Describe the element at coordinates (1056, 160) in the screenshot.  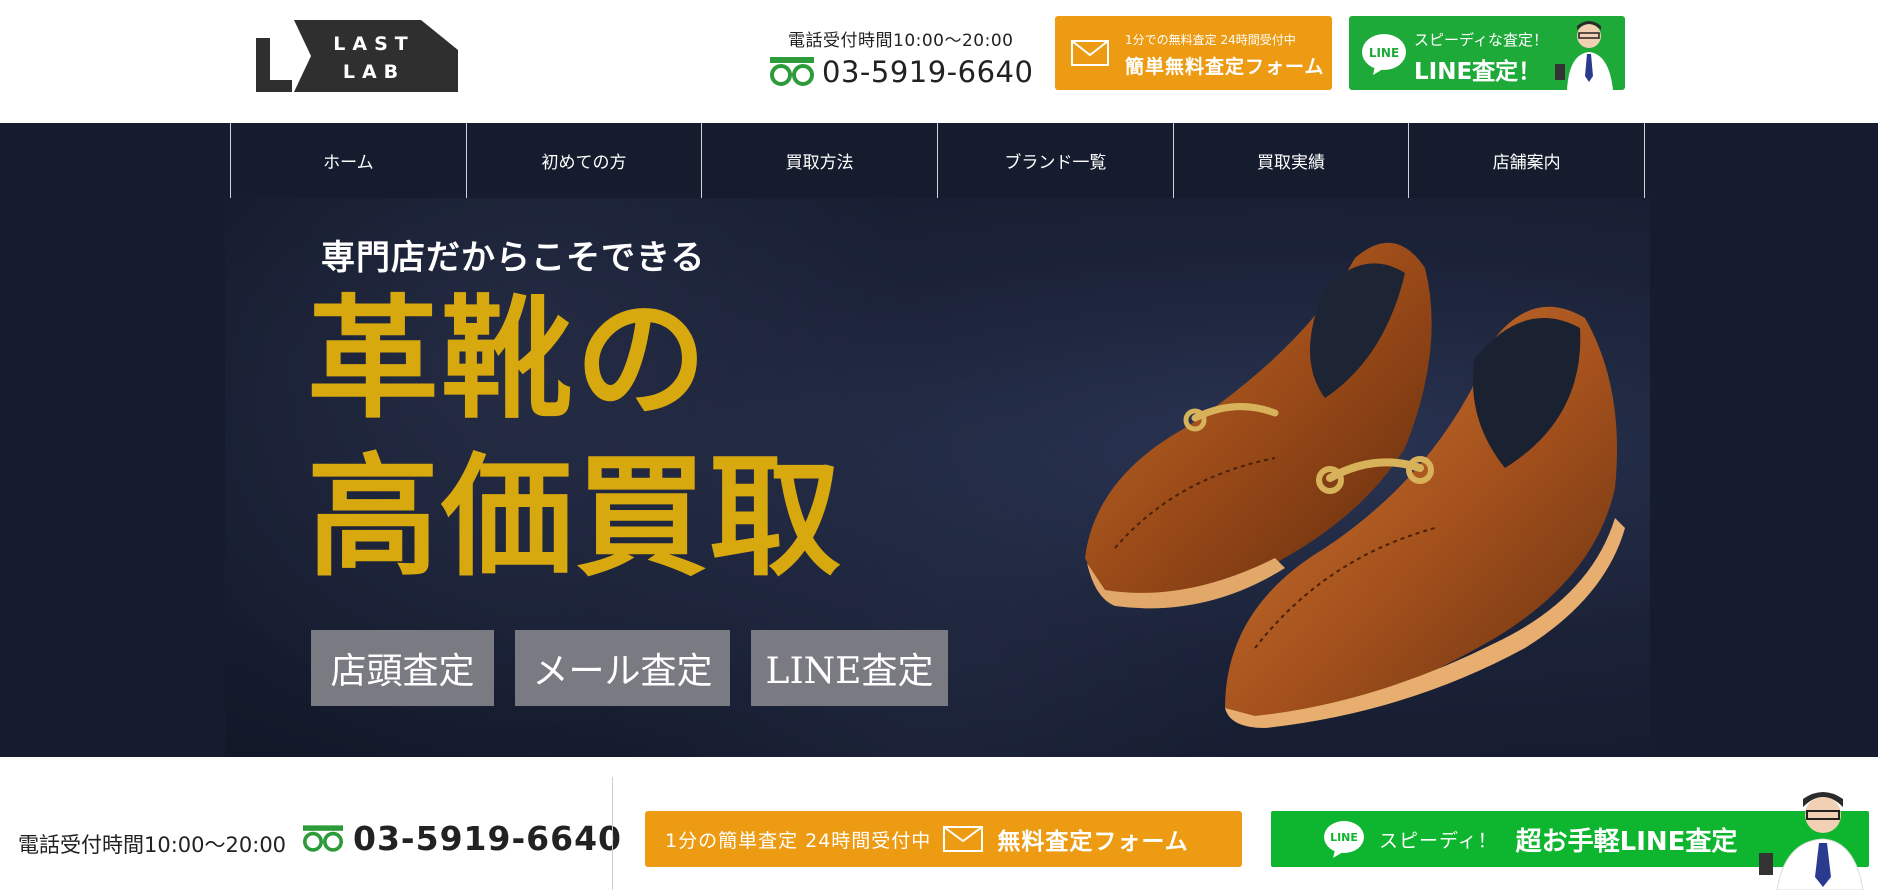
I see `nav-item-brand-list: ブランド一覧` at that location.